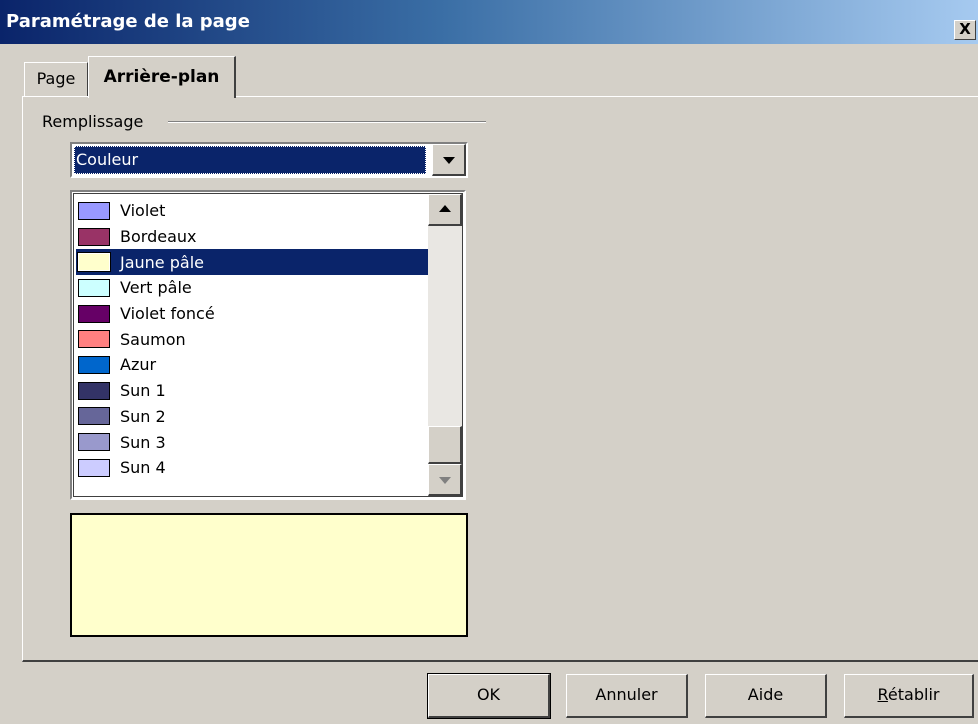 This screenshot has height=724, width=978. Describe the element at coordinates (489, 696) in the screenshot. I see `ok-button: OK` at that location.